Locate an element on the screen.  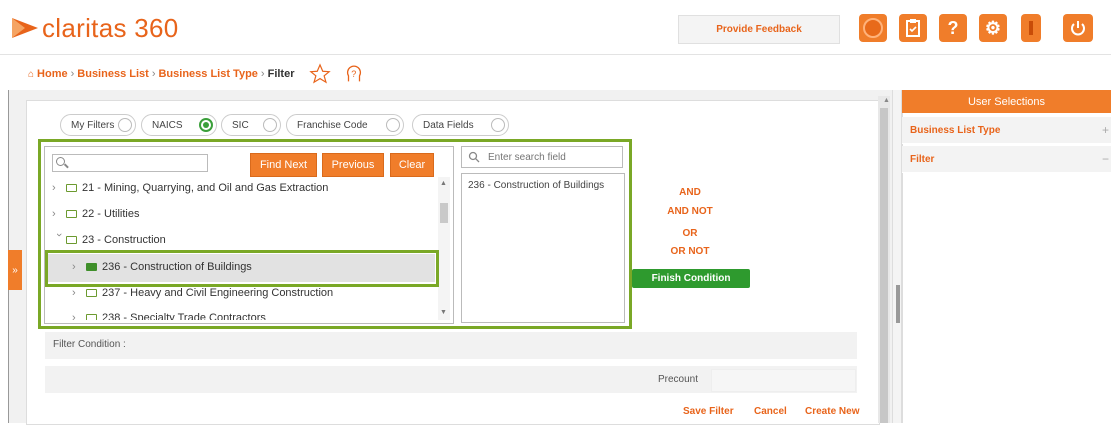
filter-condition-label: Filter Condition : is located at coordinates (89, 344).